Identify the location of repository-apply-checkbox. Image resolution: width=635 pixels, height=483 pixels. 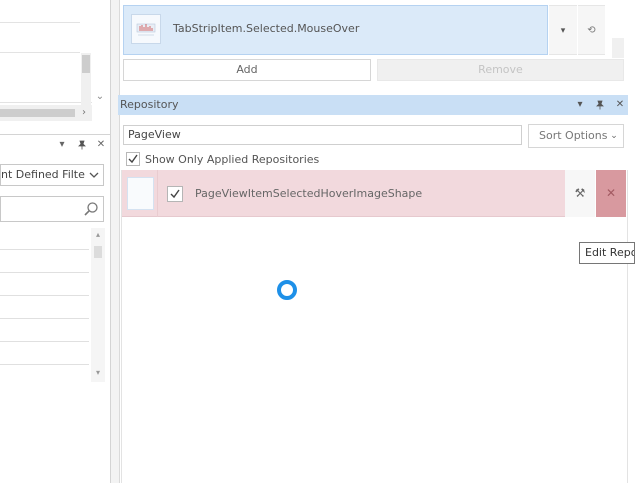
(175, 194).